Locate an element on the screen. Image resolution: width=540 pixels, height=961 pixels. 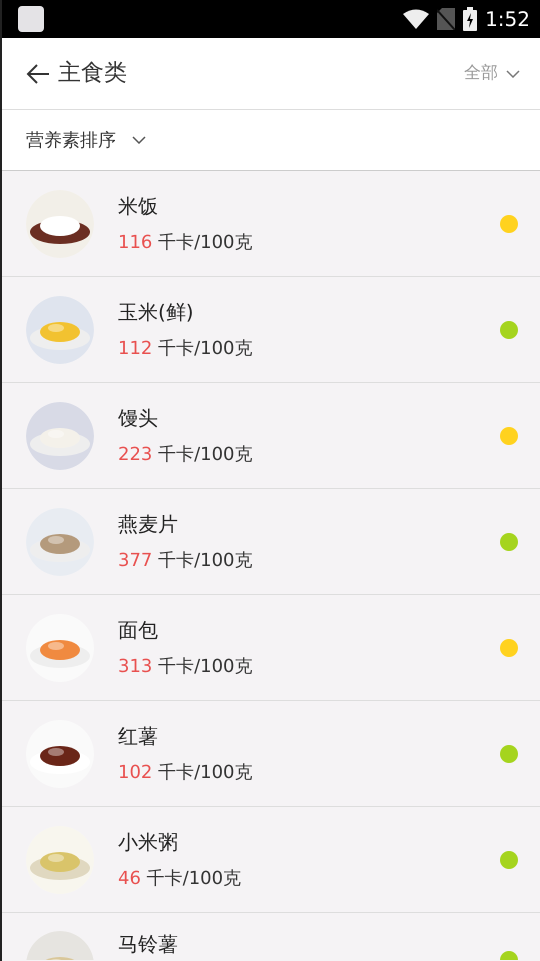
food-name: 燕麦片 is located at coordinates (148, 524).